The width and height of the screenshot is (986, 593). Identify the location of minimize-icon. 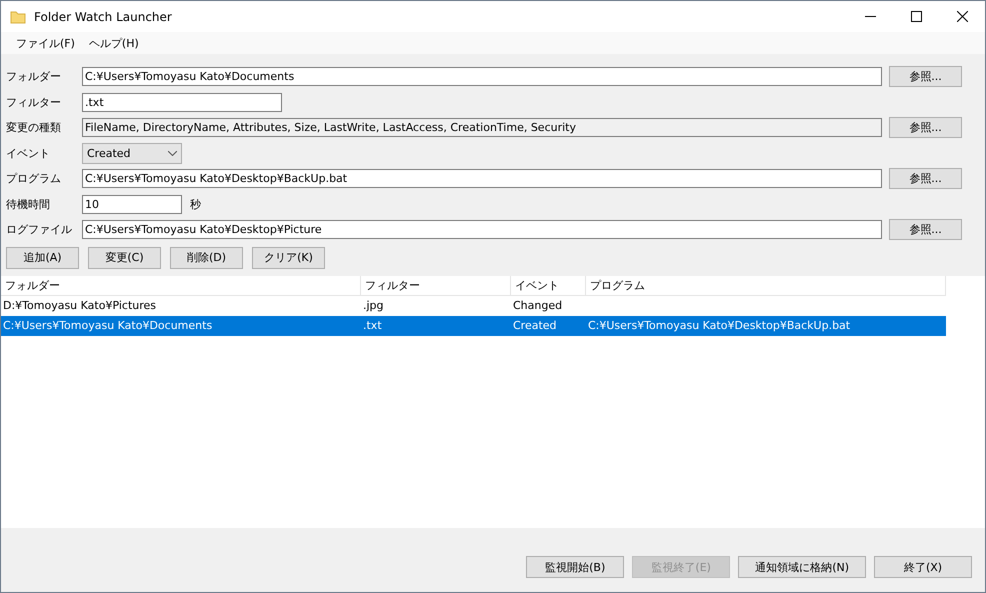
(870, 16).